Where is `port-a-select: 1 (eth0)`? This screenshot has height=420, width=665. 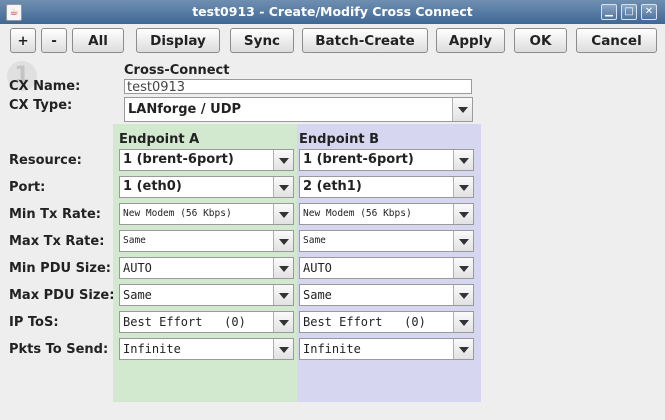 port-a-select: 1 (eth0) is located at coordinates (206, 187).